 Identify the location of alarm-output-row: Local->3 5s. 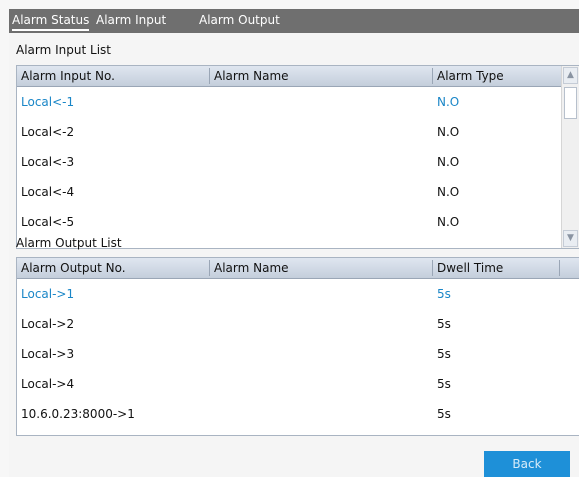
(298, 354).